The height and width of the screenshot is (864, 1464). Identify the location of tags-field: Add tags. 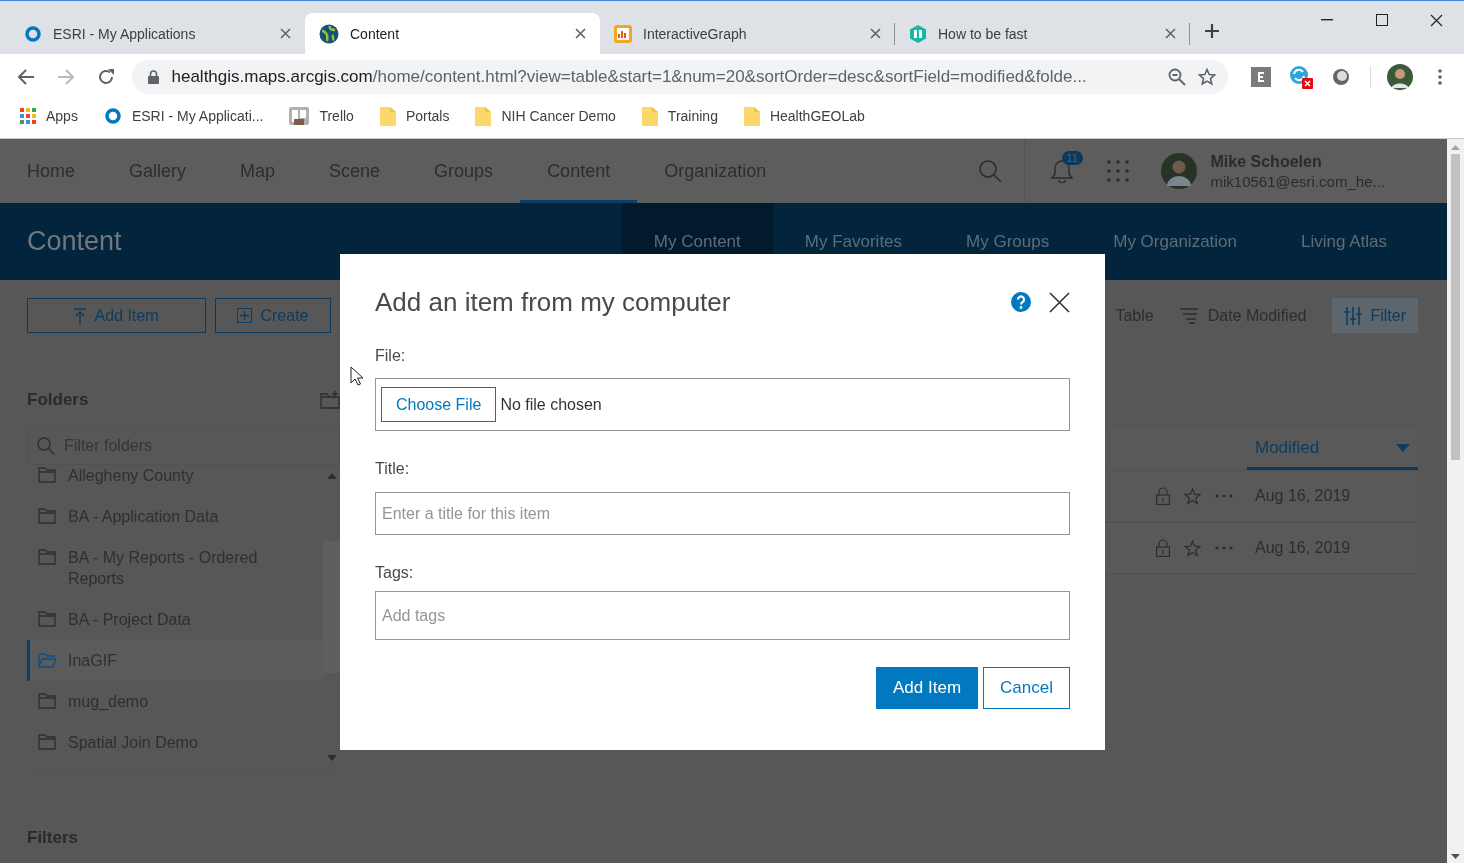
(722, 615).